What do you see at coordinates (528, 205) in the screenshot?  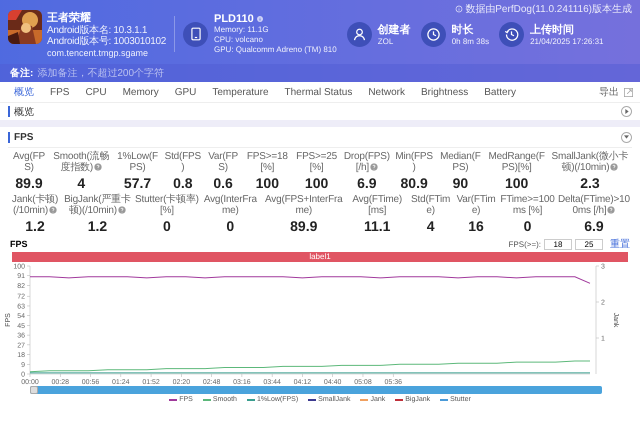 I see `metric-label: FTime>=100ms [%]` at bounding box center [528, 205].